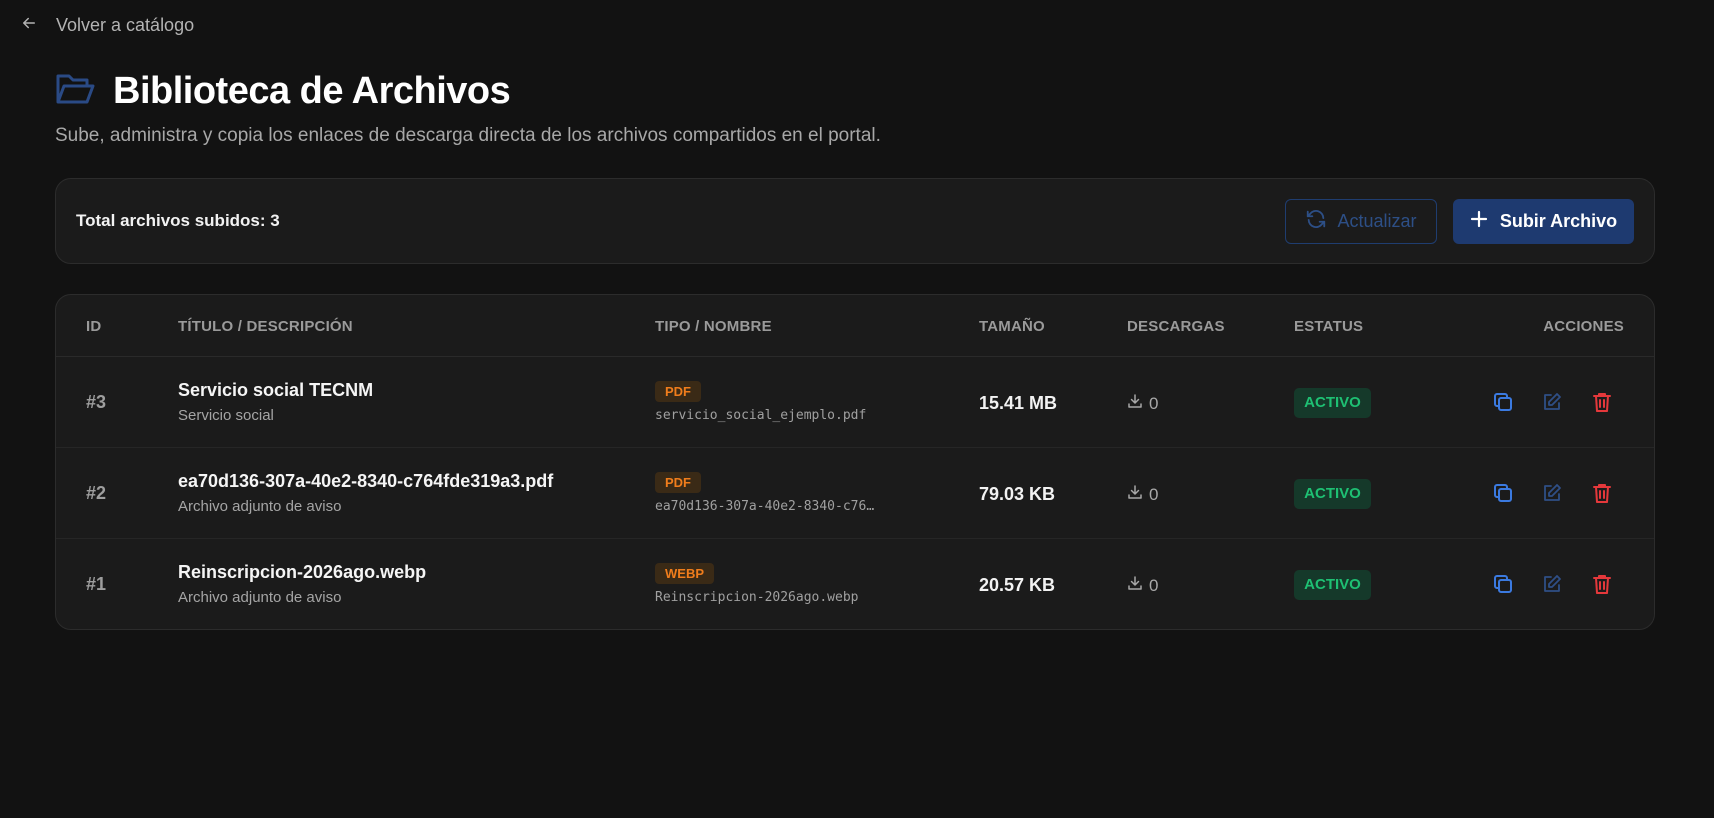  What do you see at coordinates (125, 25) in the screenshot?
I see `back-link-label: Volver a catálogo` at bounding box center [125, 25].